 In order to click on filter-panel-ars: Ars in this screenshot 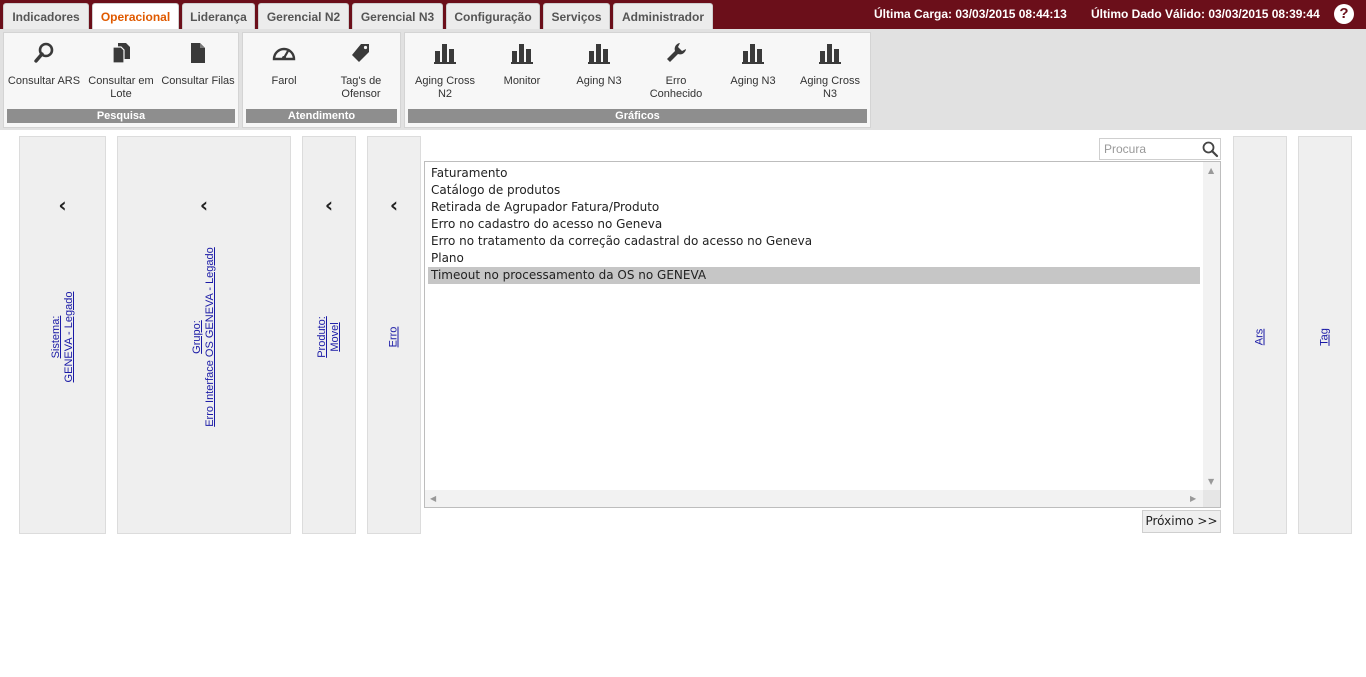, I will do `click(1260, 335)`.